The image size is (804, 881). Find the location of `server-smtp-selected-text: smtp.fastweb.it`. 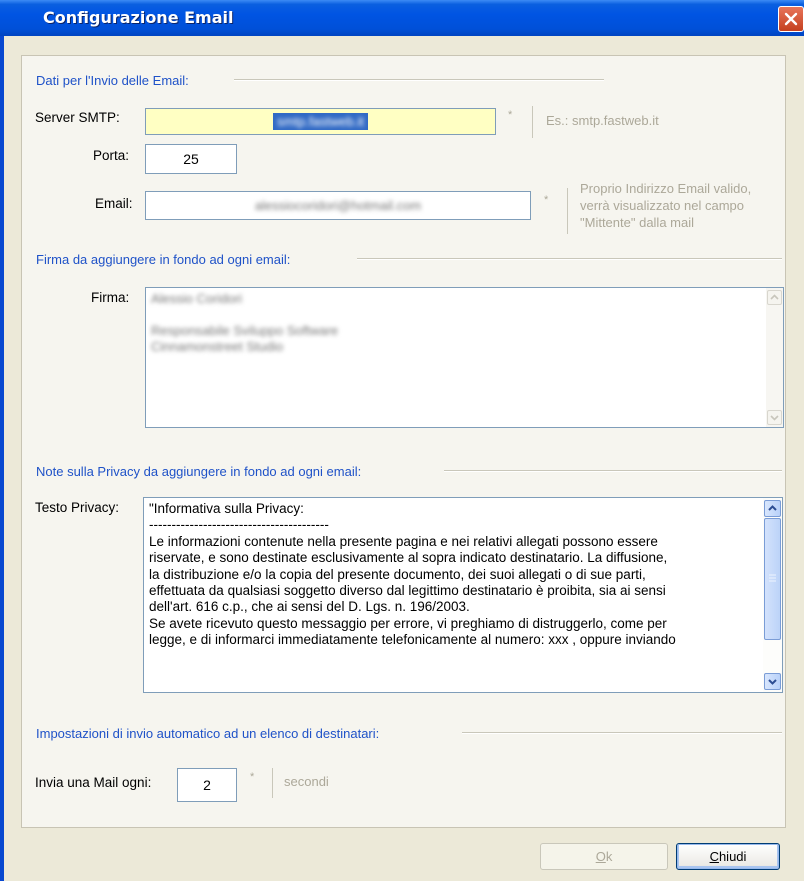

server-smtp-selected-text: smtp.fastweb.it is located at coordinates (320, 121).